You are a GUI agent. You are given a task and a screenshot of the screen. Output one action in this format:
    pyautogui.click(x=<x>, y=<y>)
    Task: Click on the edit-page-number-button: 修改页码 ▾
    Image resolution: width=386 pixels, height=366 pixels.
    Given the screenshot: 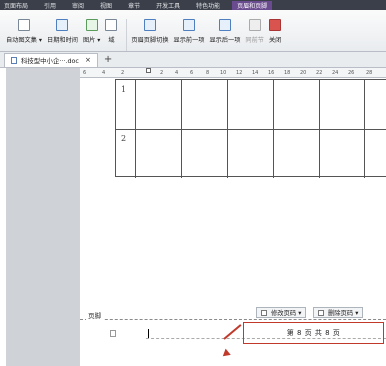 What is the action you would take?
    pyautogui.click(x=281, y=312)
    